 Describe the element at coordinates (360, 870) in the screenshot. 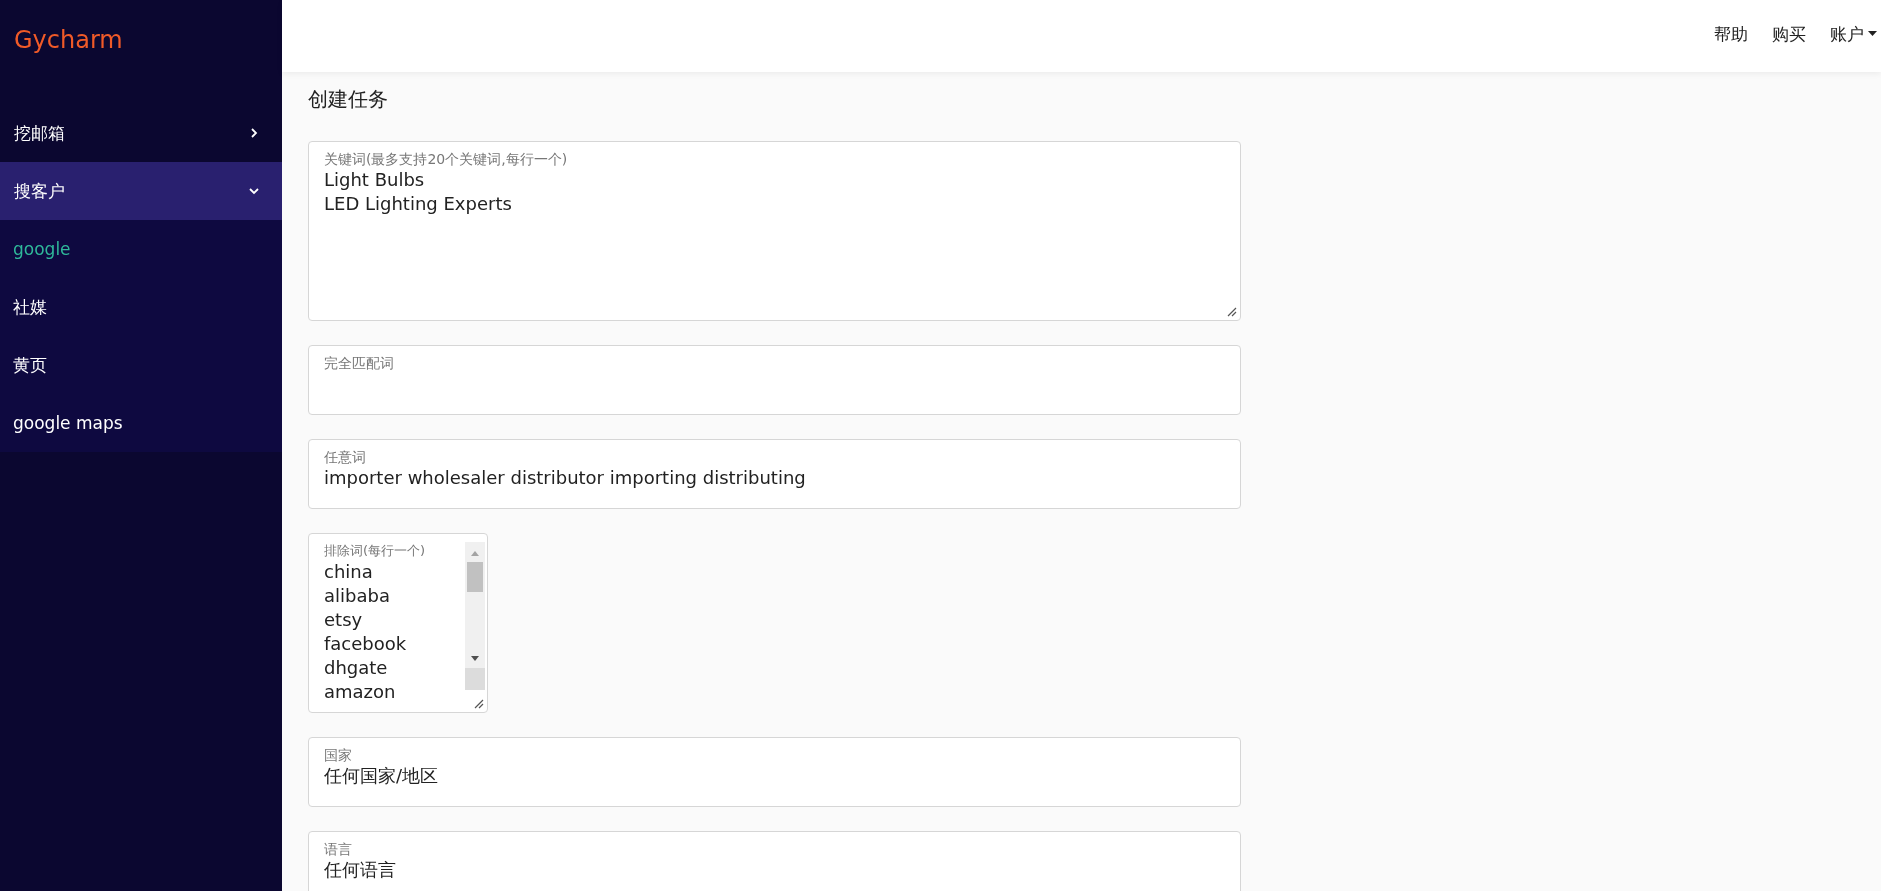

I see `field-value: 任何语言` at that location.